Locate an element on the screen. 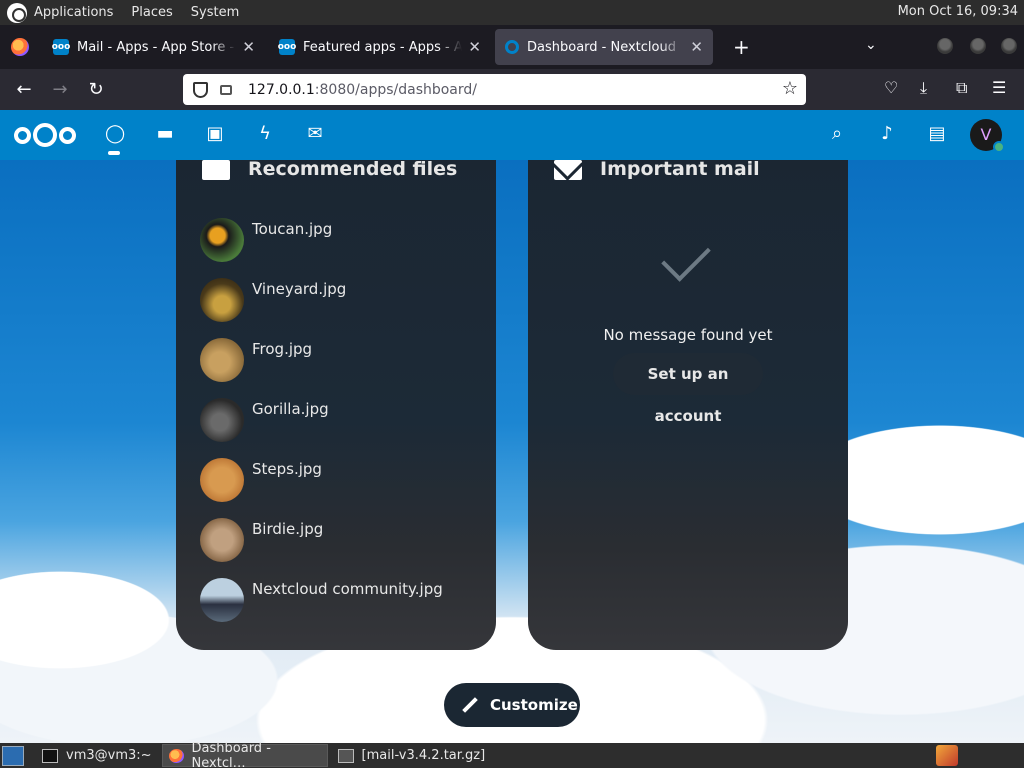  forward-button: → is located at coordinates (60, 89).